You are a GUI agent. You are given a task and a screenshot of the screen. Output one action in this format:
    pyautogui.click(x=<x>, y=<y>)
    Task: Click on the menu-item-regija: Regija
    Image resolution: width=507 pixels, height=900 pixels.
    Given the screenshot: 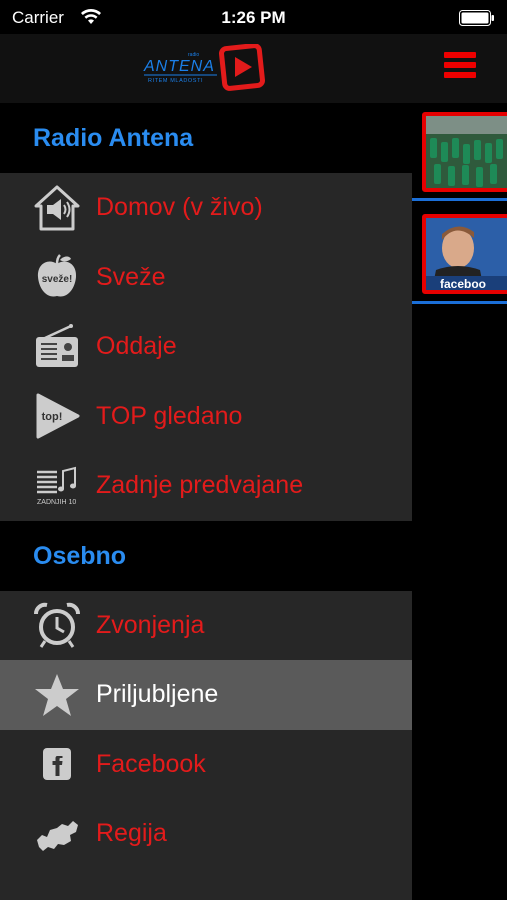 What is the action you would take?
    pyautogui.click(x=206, y=834)
    